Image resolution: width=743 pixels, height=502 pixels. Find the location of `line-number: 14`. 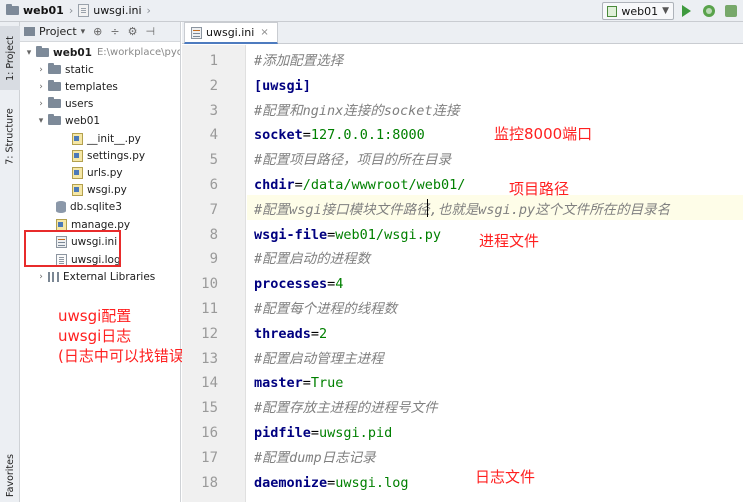

line-number: 14 is located at coordinates (209, 383).